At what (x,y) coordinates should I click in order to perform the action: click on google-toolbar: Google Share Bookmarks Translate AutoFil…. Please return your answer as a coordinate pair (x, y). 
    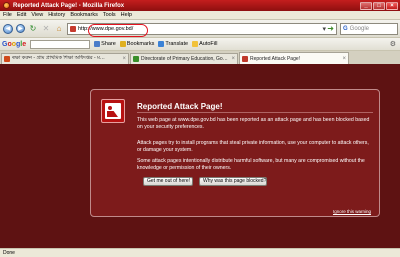
    Looking at the image, I should click on (200, 44).